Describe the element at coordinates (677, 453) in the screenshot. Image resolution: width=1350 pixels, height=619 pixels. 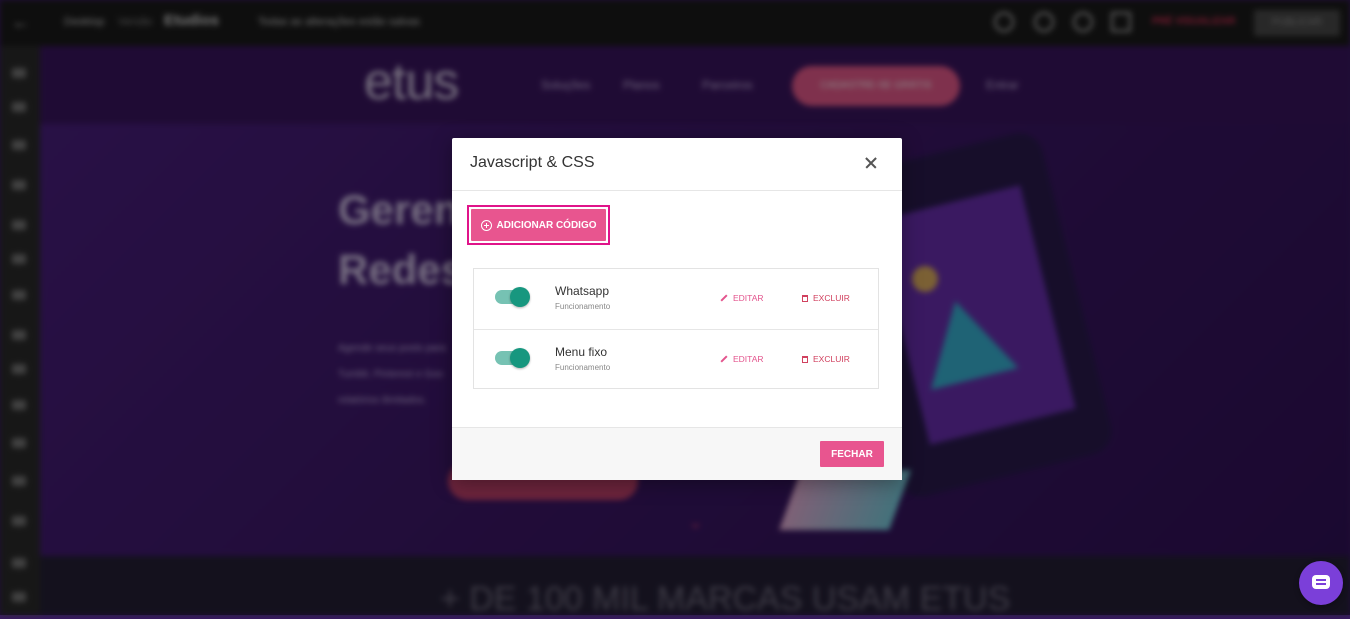
I see `modal-footer: FECHAR` at that location.